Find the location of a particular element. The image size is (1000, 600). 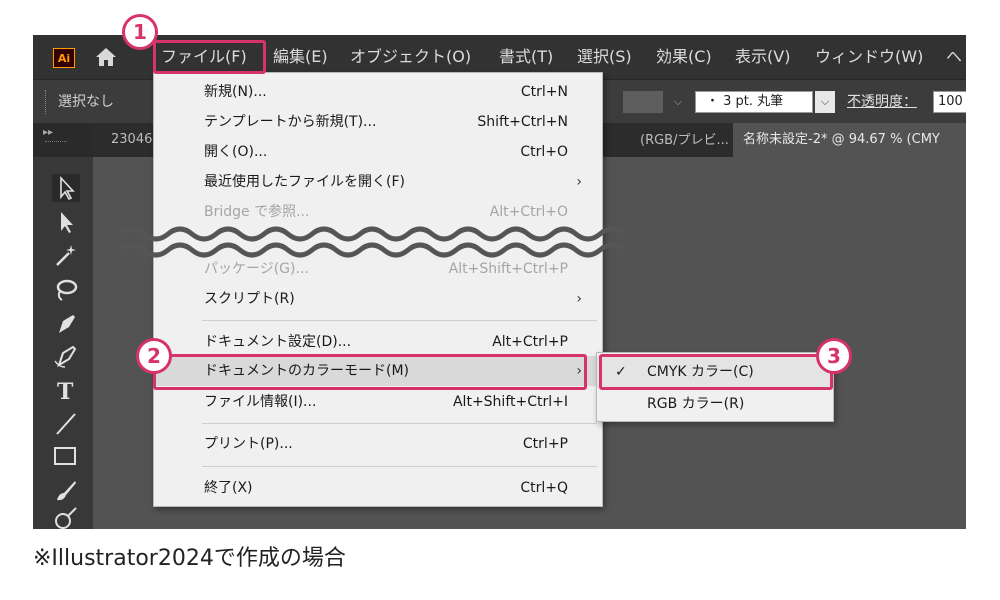

blob-brush-tool-icon is located at coordinates (66, 516).